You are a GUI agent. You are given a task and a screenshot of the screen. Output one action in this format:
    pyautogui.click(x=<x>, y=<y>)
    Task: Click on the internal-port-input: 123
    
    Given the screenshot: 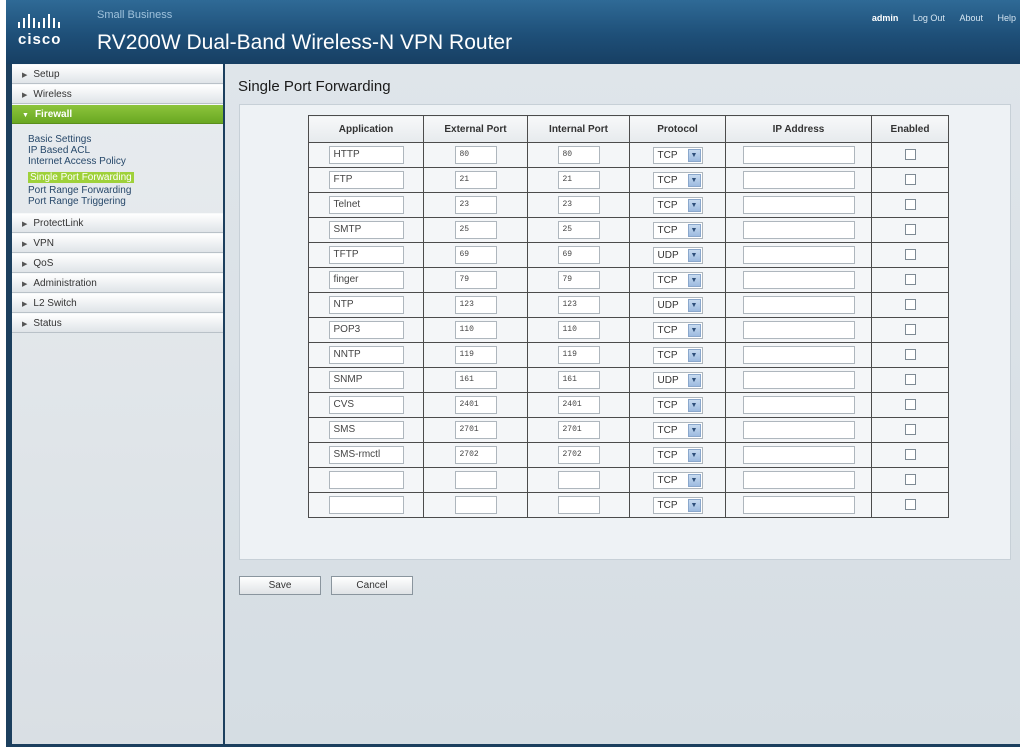 What is the action you would take?
    pyautogui.click(x=578, y=305)
    